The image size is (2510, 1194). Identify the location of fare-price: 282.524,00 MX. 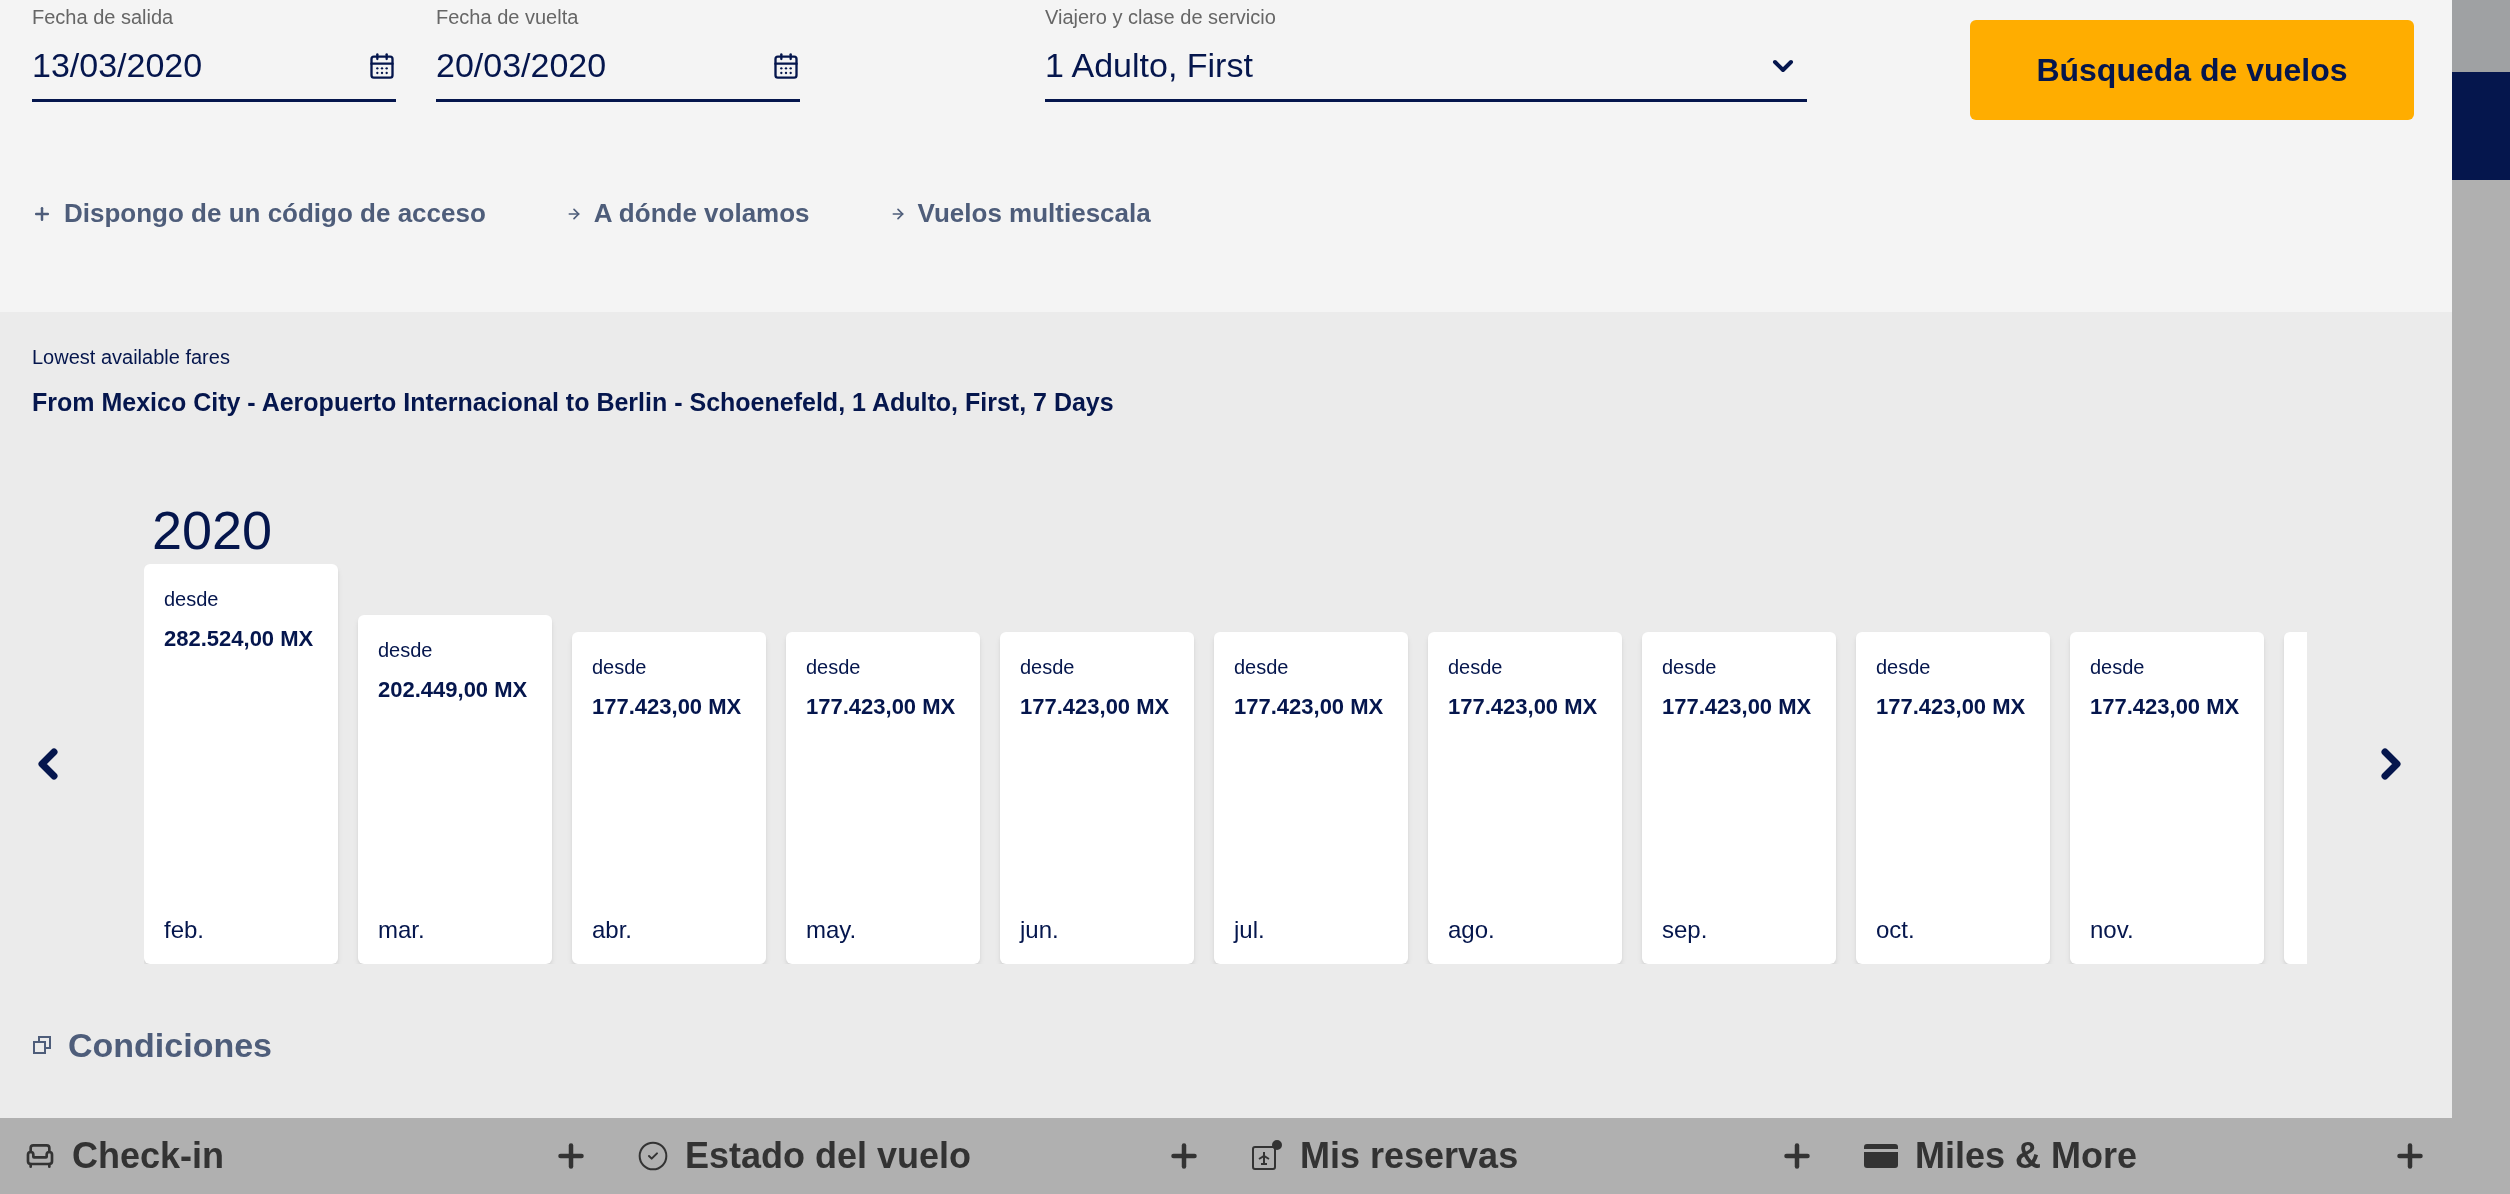
(239, 638).